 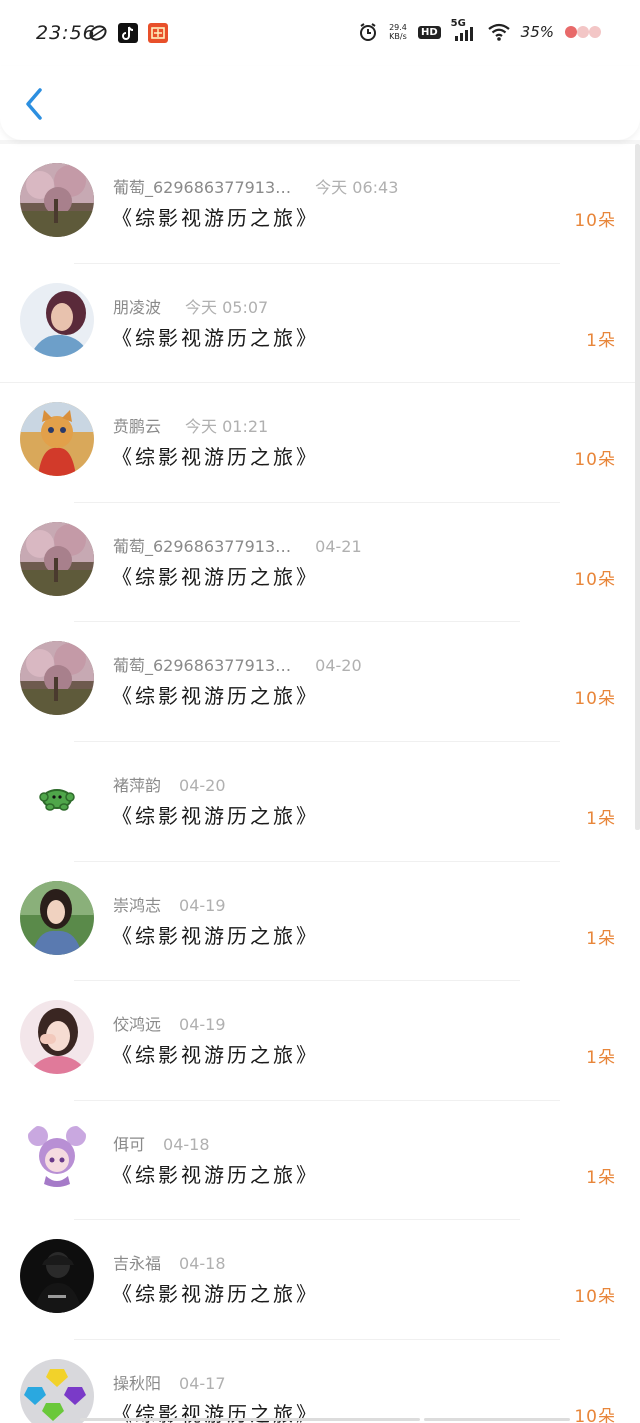 What do you see at coordinates (190, 425) in the screenshot?
I see `record-meta: 贲鹏云 今天 01:21` at bounding box center [190, 425].